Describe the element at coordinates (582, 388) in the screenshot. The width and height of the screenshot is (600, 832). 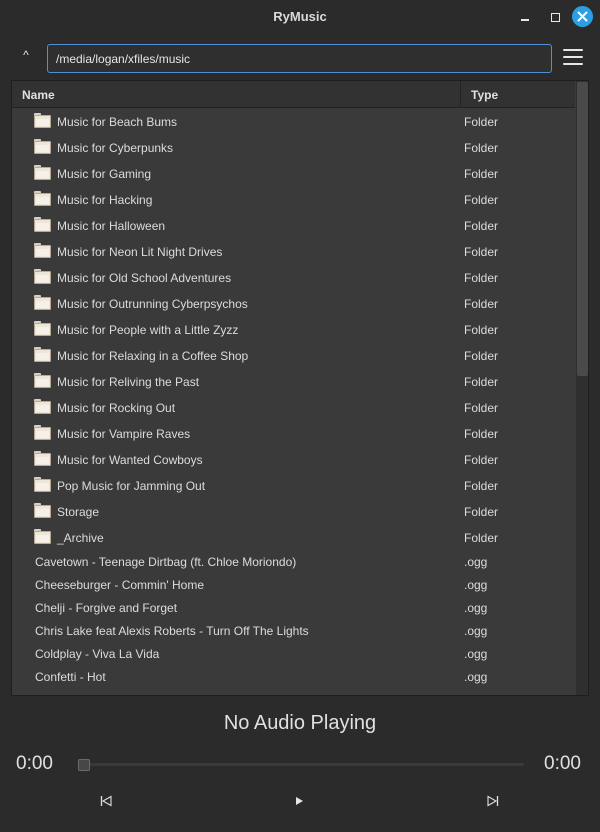
I see `vertical-scrollbar` at that location.